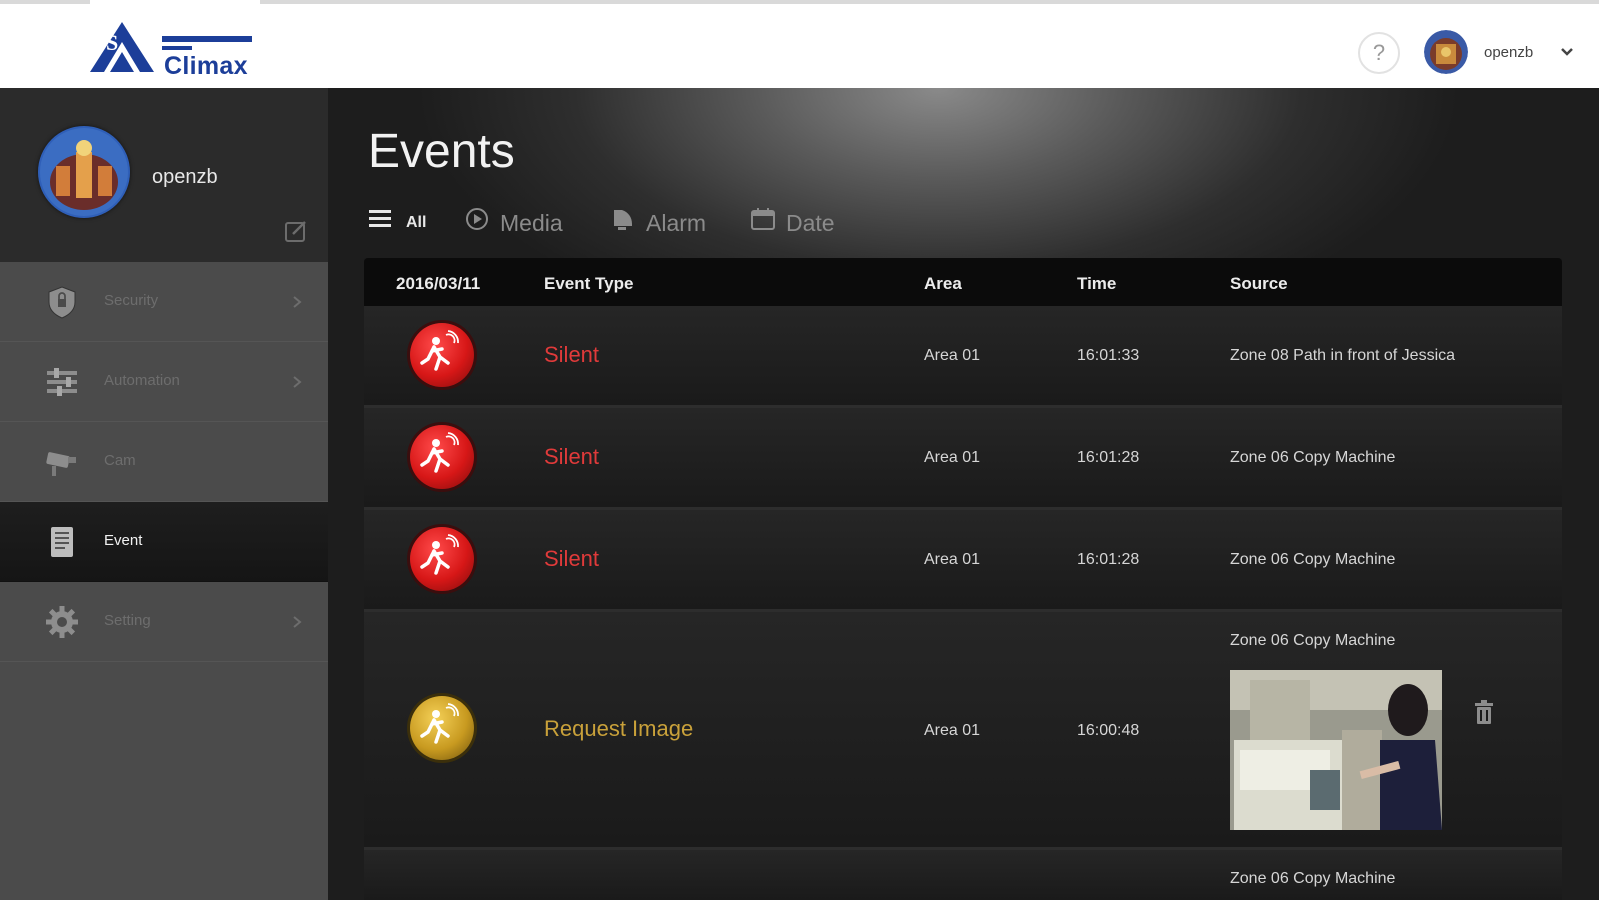 The height and width of the screenshot is (900, 1599). I want to click on avatar-image-icon, so click(1446, 52).